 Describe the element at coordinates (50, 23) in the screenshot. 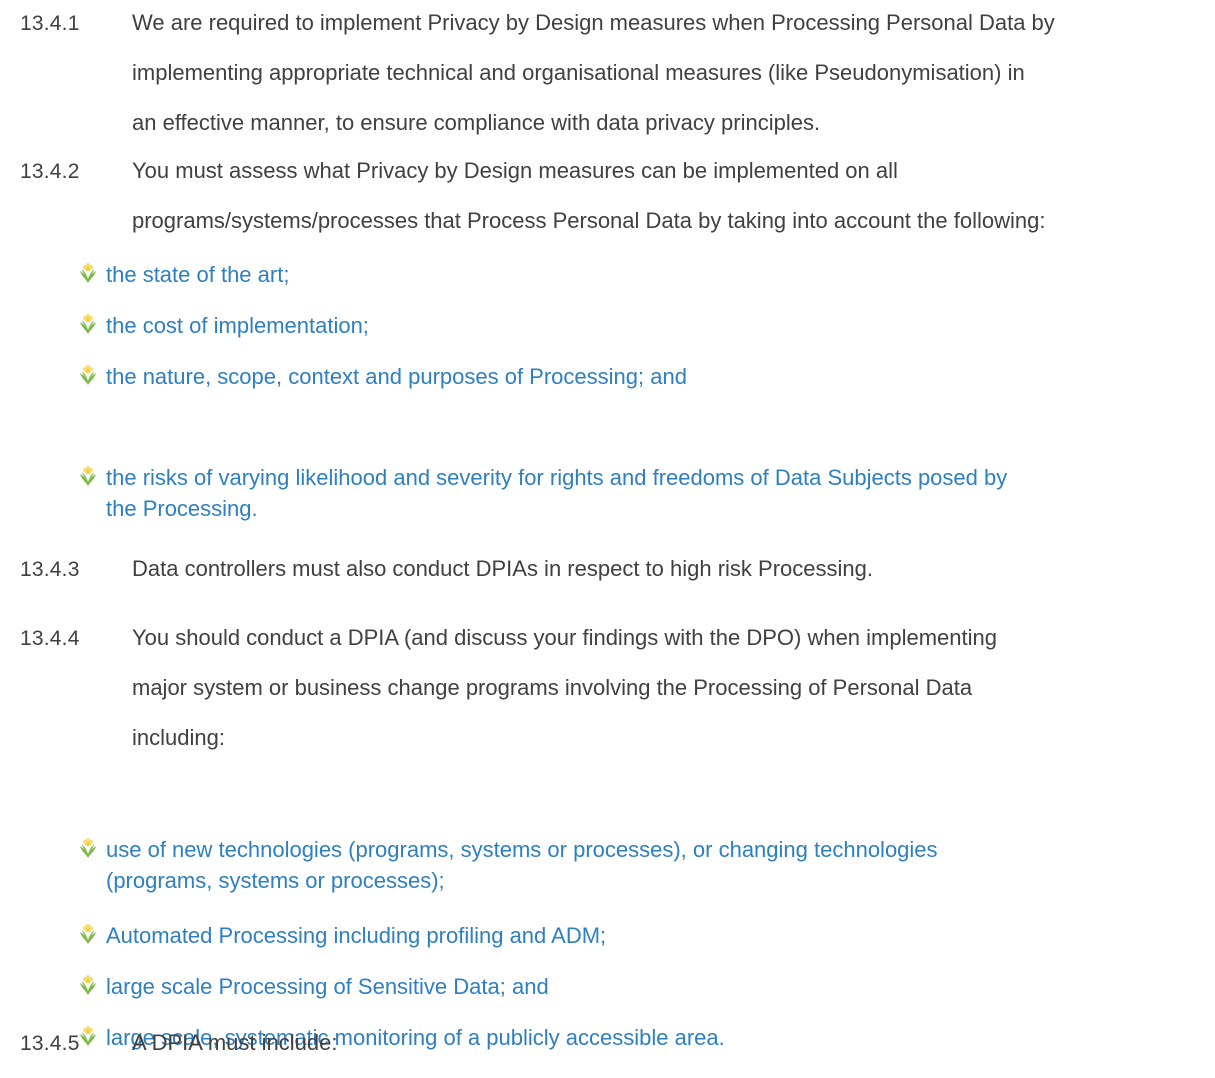

I see `clause-number: 13.4.1` at that location.